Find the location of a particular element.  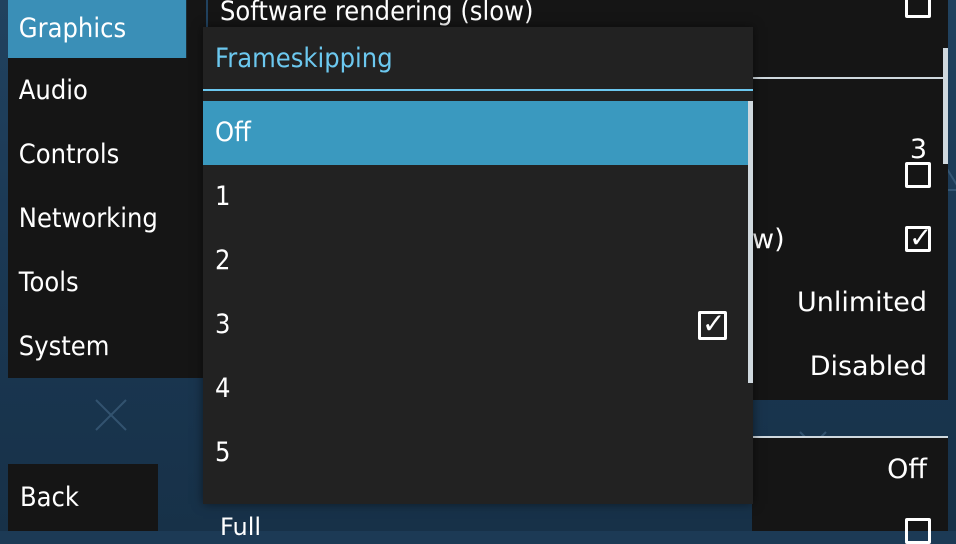

option-1: 1 is located at coordinates (477, 197).